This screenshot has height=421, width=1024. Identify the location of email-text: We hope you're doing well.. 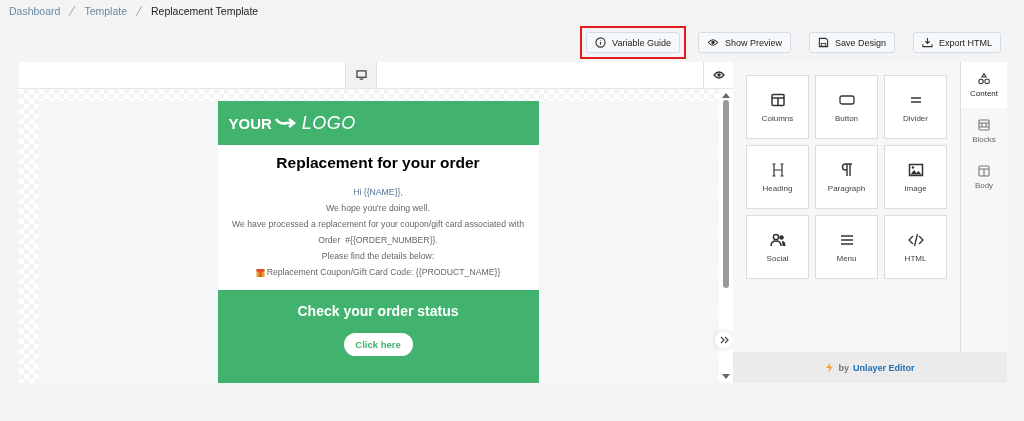
(378, 208).